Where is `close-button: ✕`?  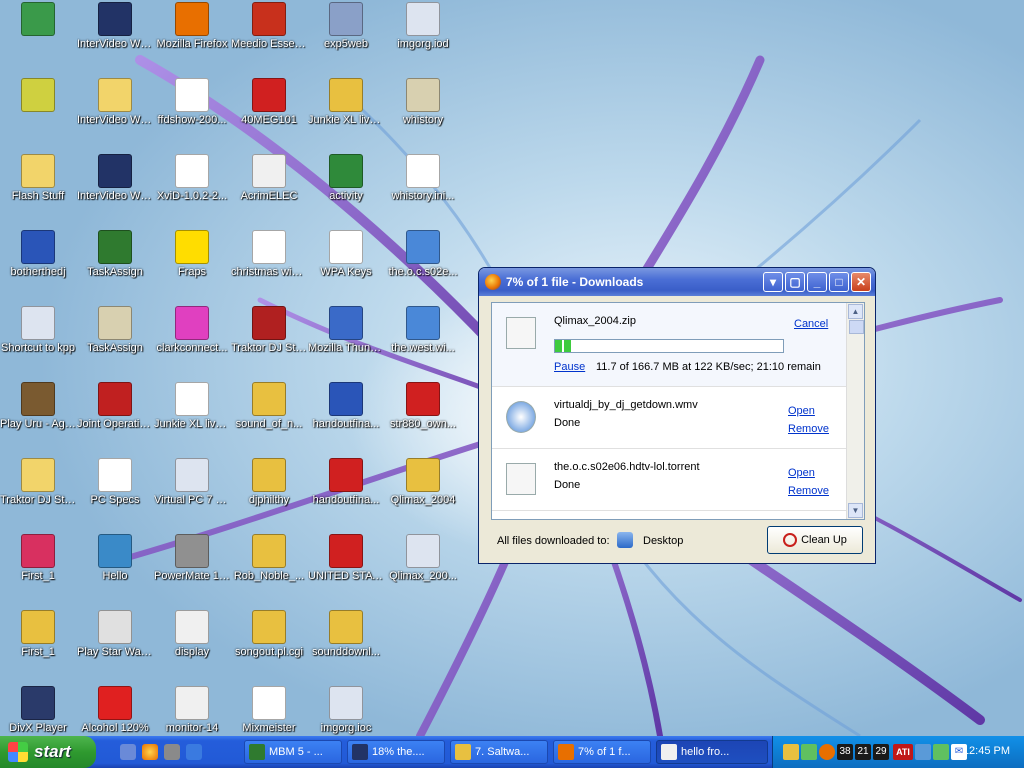 close-button: ✕ is located at coordinates (861, 282).